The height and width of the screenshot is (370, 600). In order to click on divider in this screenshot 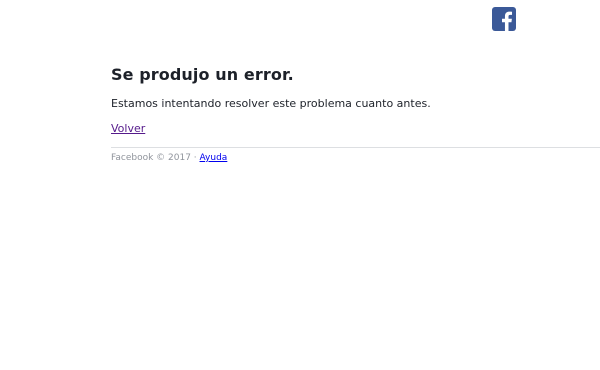, I will do `click(355, 147)`.